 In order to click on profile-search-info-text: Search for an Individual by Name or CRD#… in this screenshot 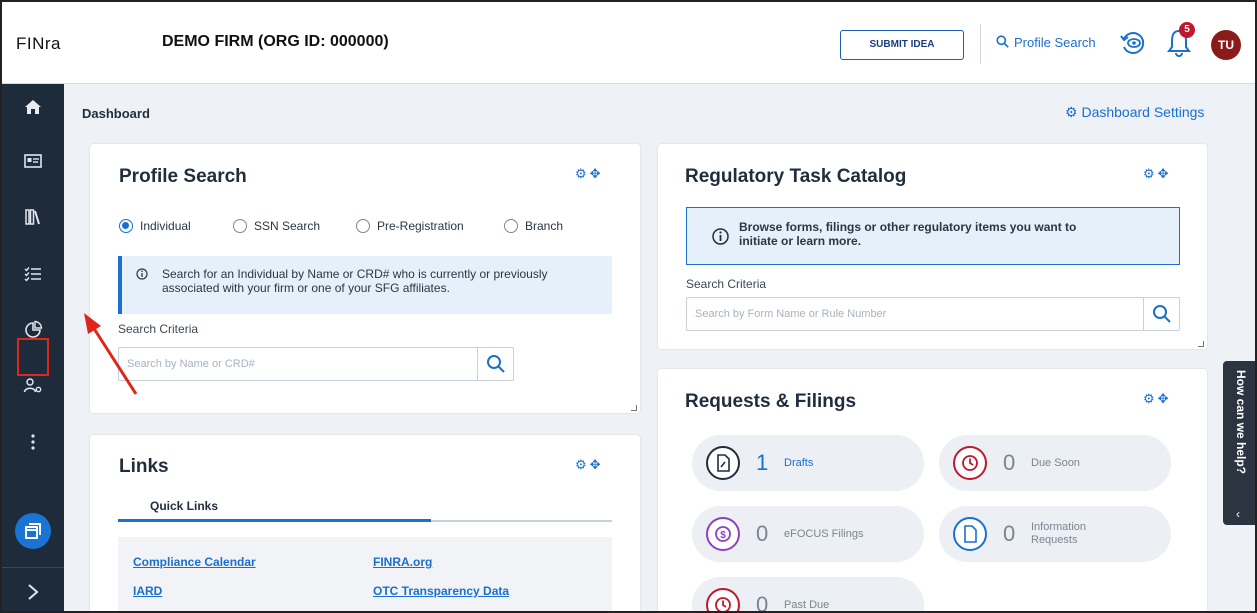, I will do `click(382, 281)`.